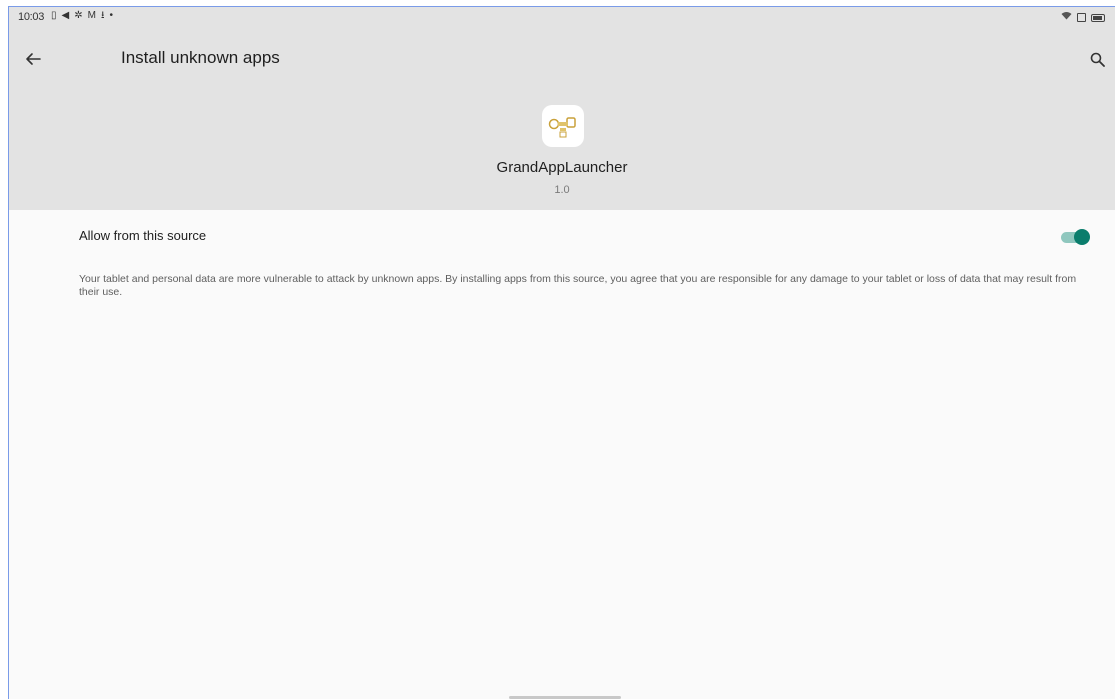 This screenshot has width=1115, height=699. Describe the element at coordinates (102, 15) in the screenshot. I see `download-icon: ⭳` at that location.